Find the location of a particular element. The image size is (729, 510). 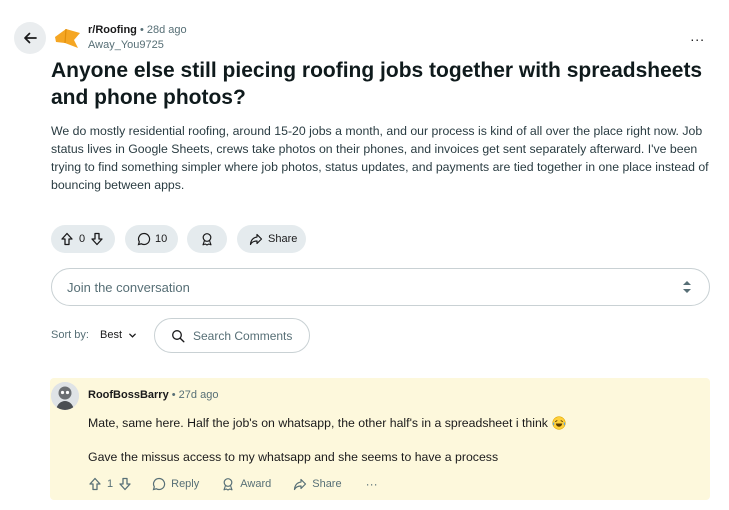

expand-icon is located at coordinates (687, 287).